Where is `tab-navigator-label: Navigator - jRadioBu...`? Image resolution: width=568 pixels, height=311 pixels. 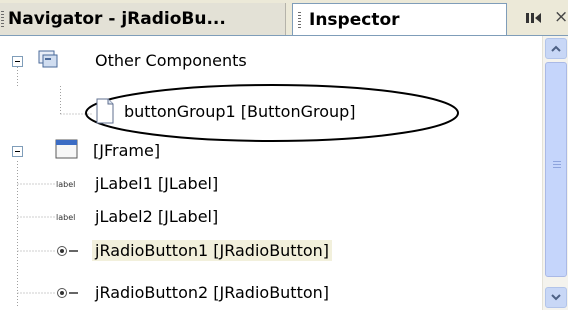 tab-navigator-label: Navigator - jRadioBu... is located at coordinates (117, 19).